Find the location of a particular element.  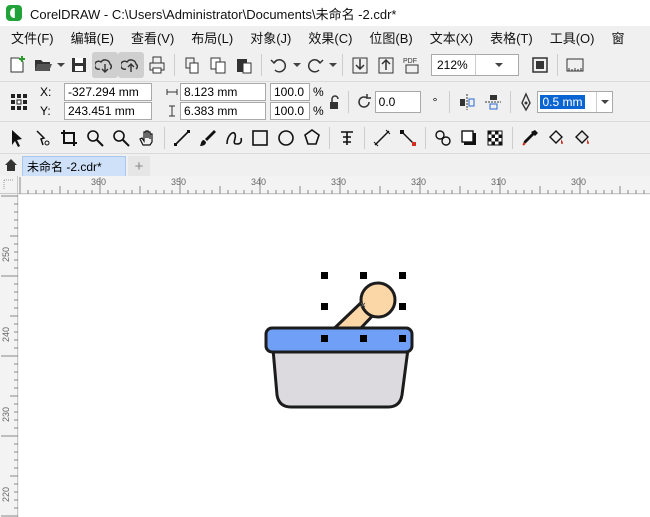

object-width-field: 8.123 mm is located at coordinates (223, 92).